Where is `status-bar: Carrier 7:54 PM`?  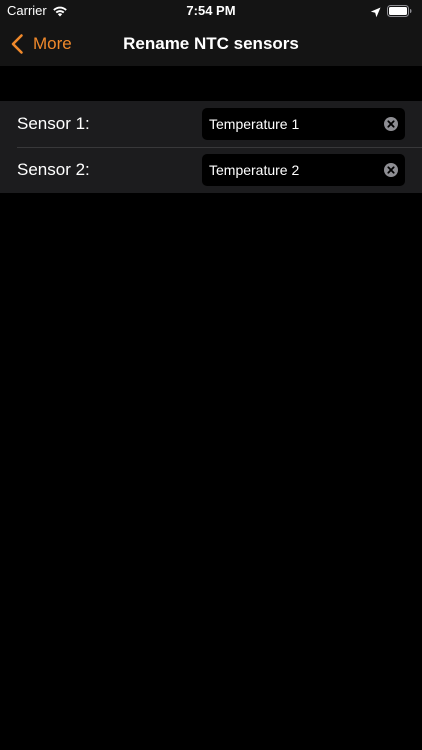 status-bar: Carrier 7:54 PM is located at coordinates (211, 11).